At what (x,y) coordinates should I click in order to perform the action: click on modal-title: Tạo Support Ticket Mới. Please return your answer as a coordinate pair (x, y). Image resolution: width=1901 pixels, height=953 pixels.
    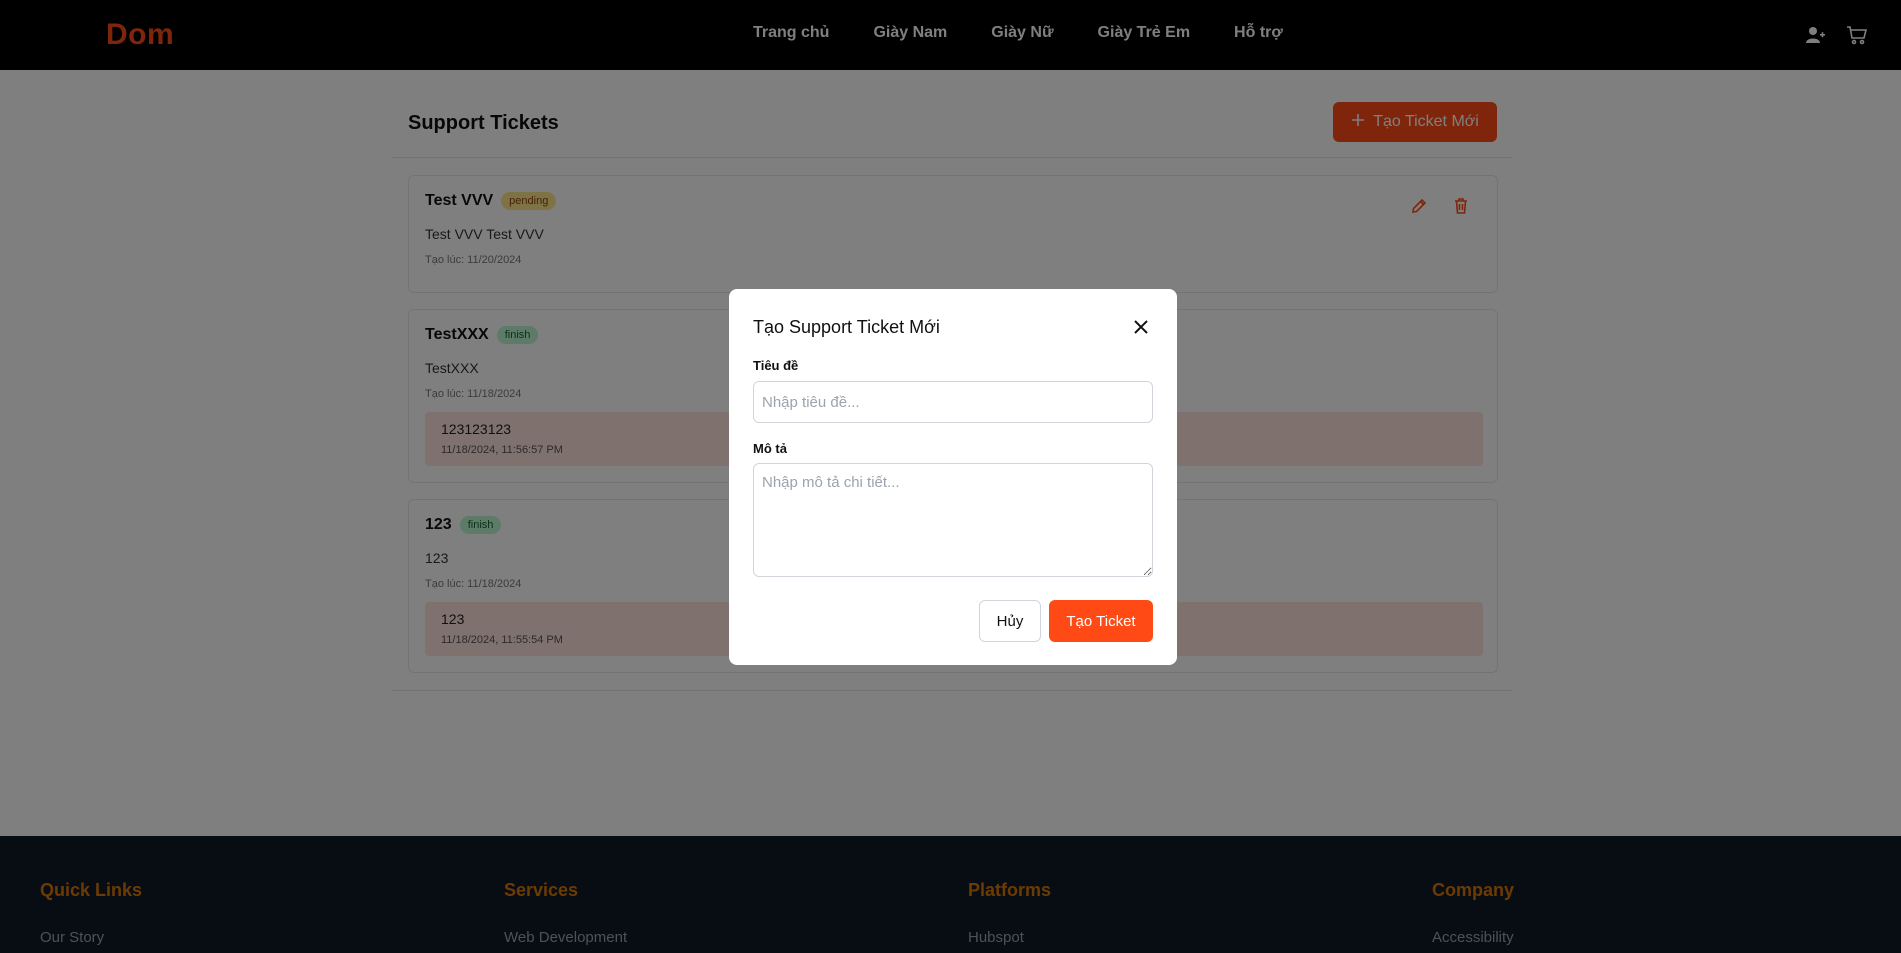
    Looking at the image, I should click on (846, 327).